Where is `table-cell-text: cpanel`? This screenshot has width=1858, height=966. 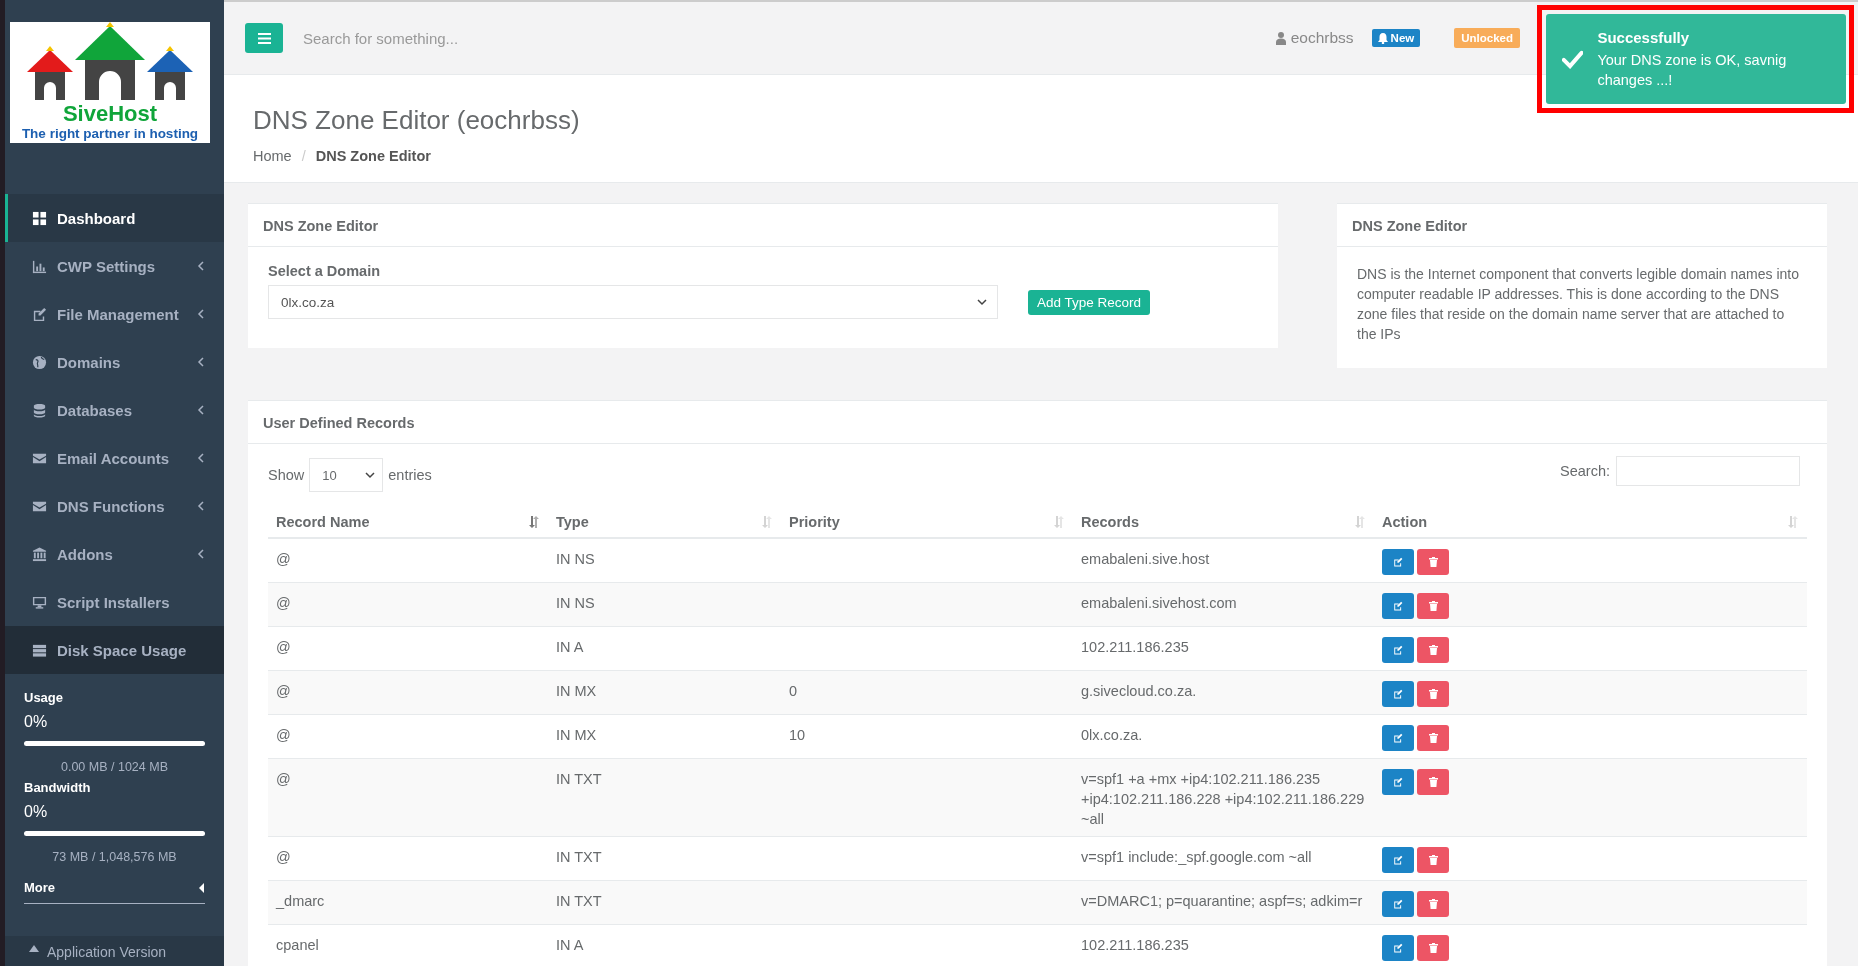 table-cell-text: cpanel is located at coordinates (298, 945).